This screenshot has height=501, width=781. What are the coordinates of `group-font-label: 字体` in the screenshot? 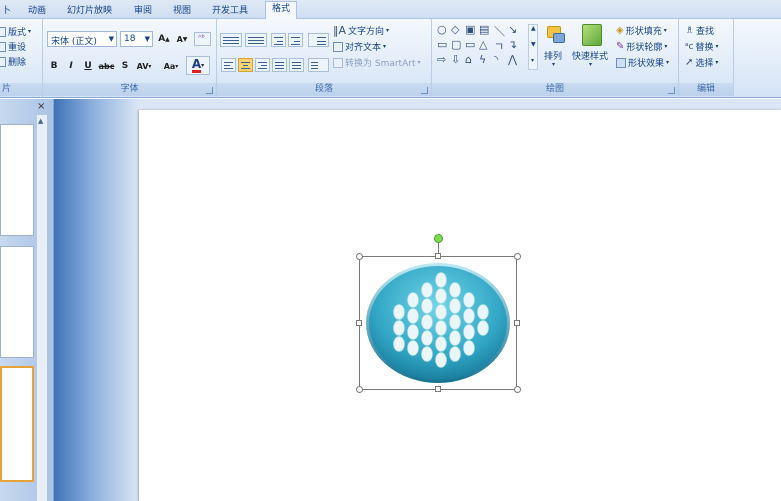 It's located at (129, 89).